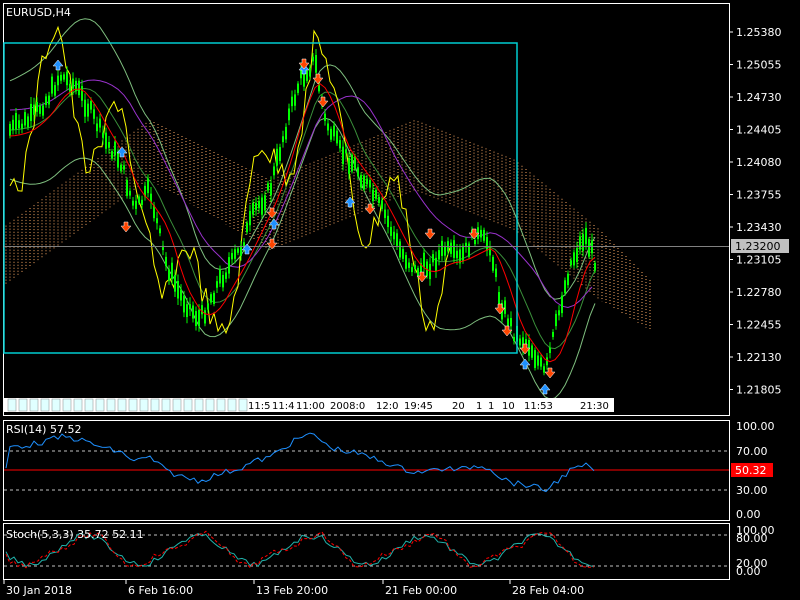 The height and width of the screenshot is (600, 800). Describe the element at coordinates (751, 470) in the screenshot. I see `rsi-current-badge-text: 50.32` at that location.